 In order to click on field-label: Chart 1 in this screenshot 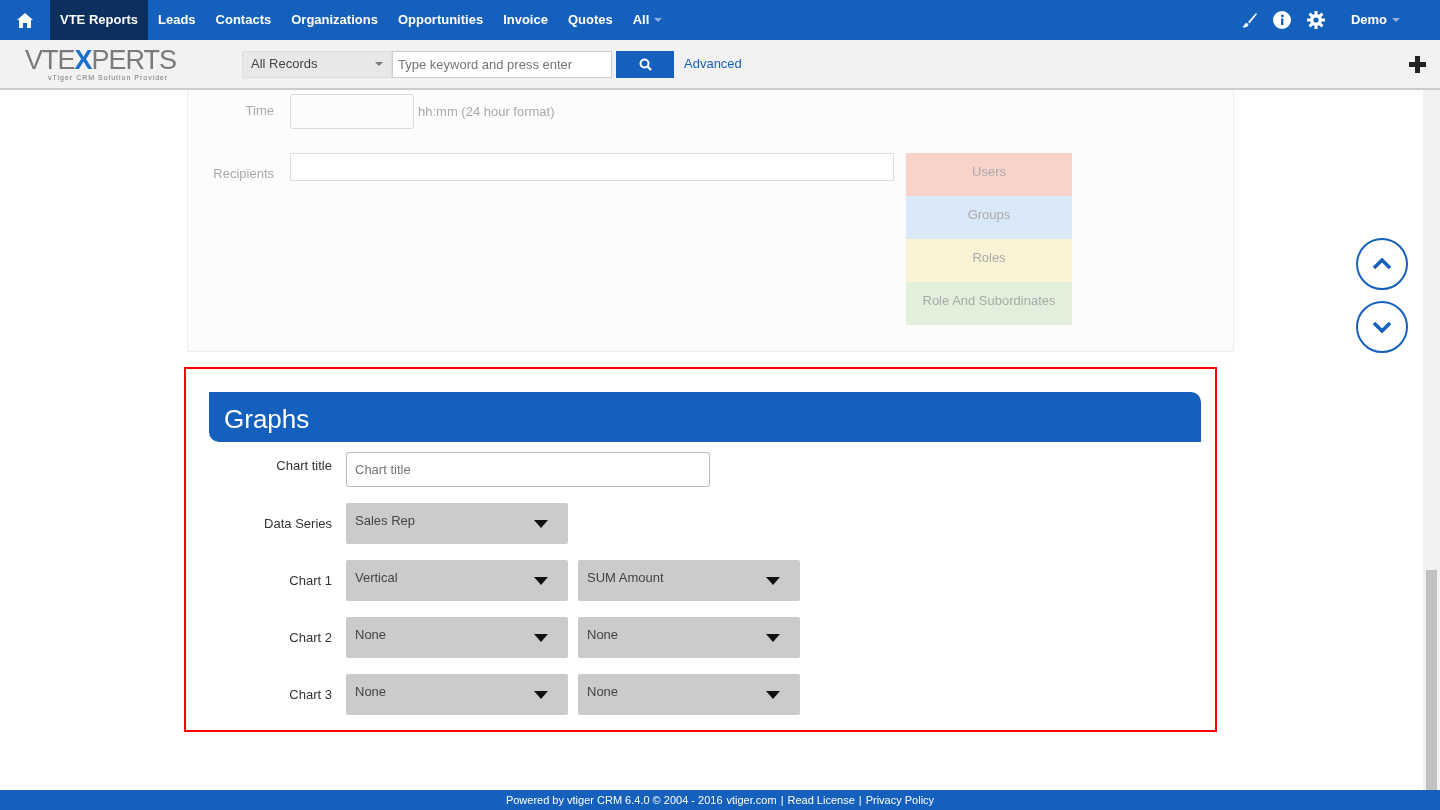, I will do `click(310, 580)`.